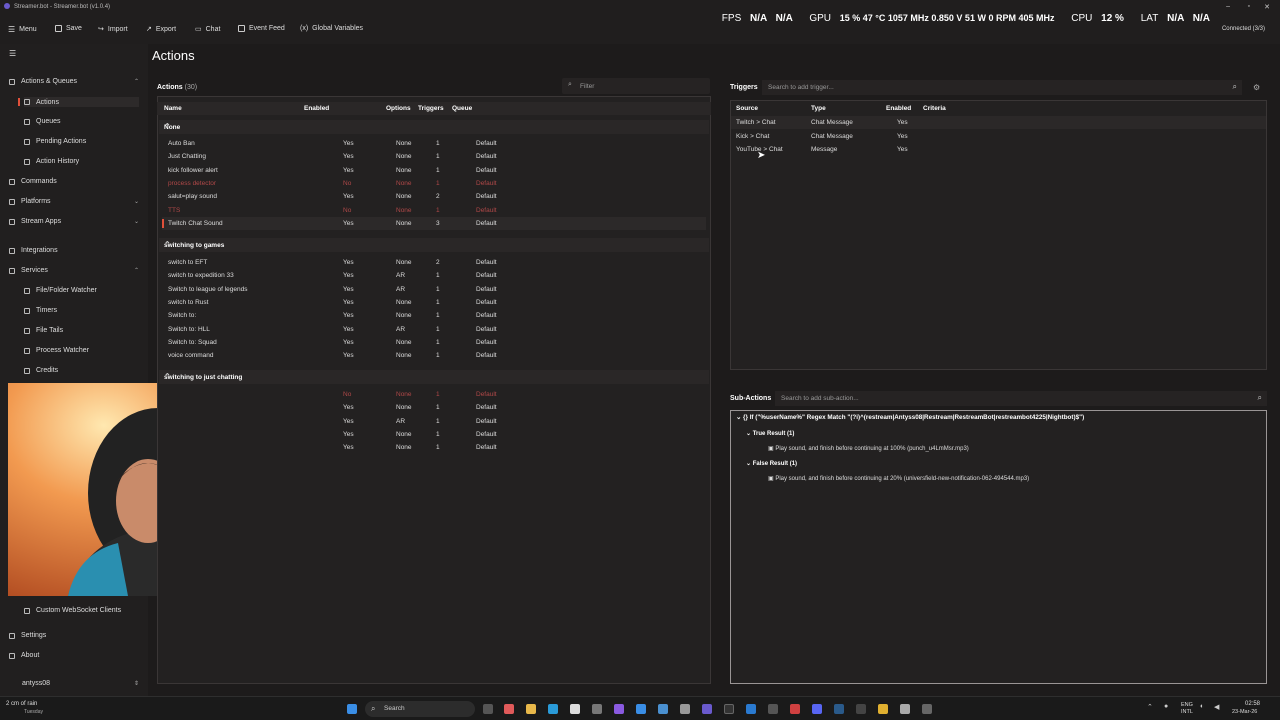 This screenshot has height=720, width=1280. I want to click on sidebar-item-websocket-clients: Custom WebSocket Clients, so click(81, 610).